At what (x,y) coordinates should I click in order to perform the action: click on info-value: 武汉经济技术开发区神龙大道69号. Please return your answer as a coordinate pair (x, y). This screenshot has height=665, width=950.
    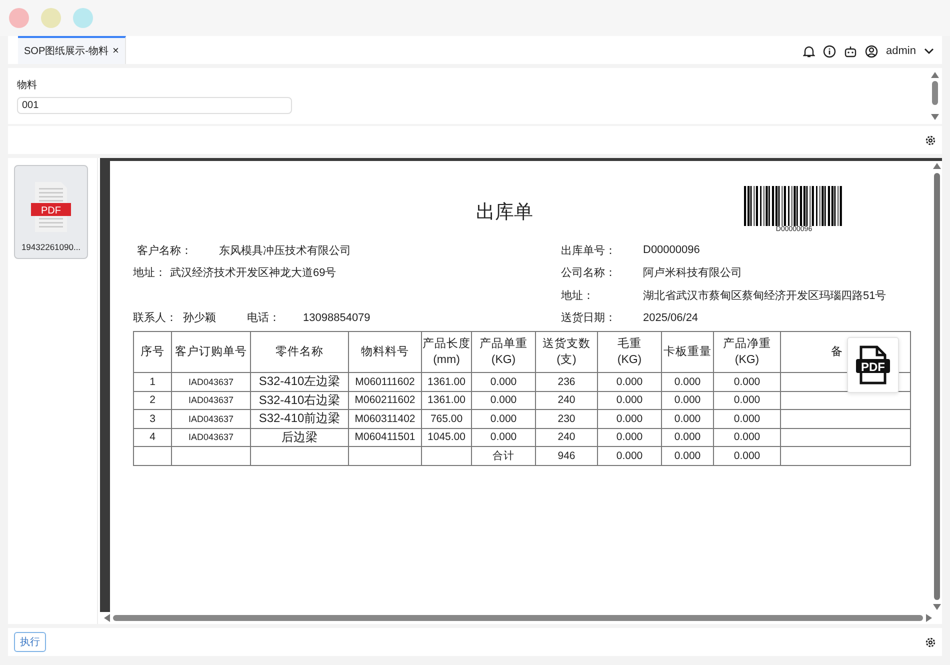
    Looking at the image, I should click on (253, 273).